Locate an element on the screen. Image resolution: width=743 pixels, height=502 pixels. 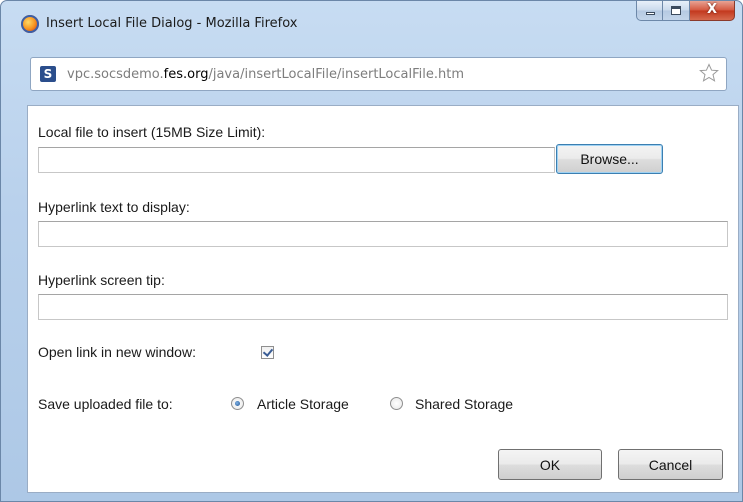
site-favicon-icon: S is located at coordinates (48, 74).